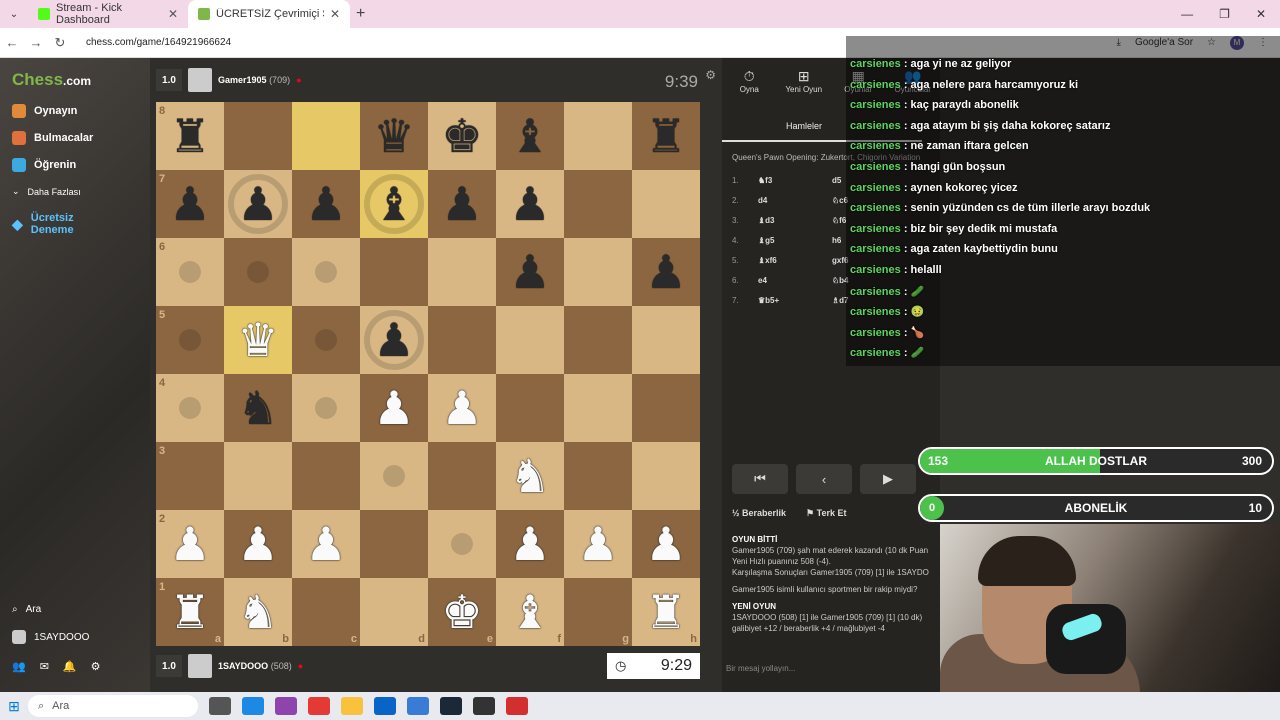  I want to click on copilot-icon, so click(286, 706).